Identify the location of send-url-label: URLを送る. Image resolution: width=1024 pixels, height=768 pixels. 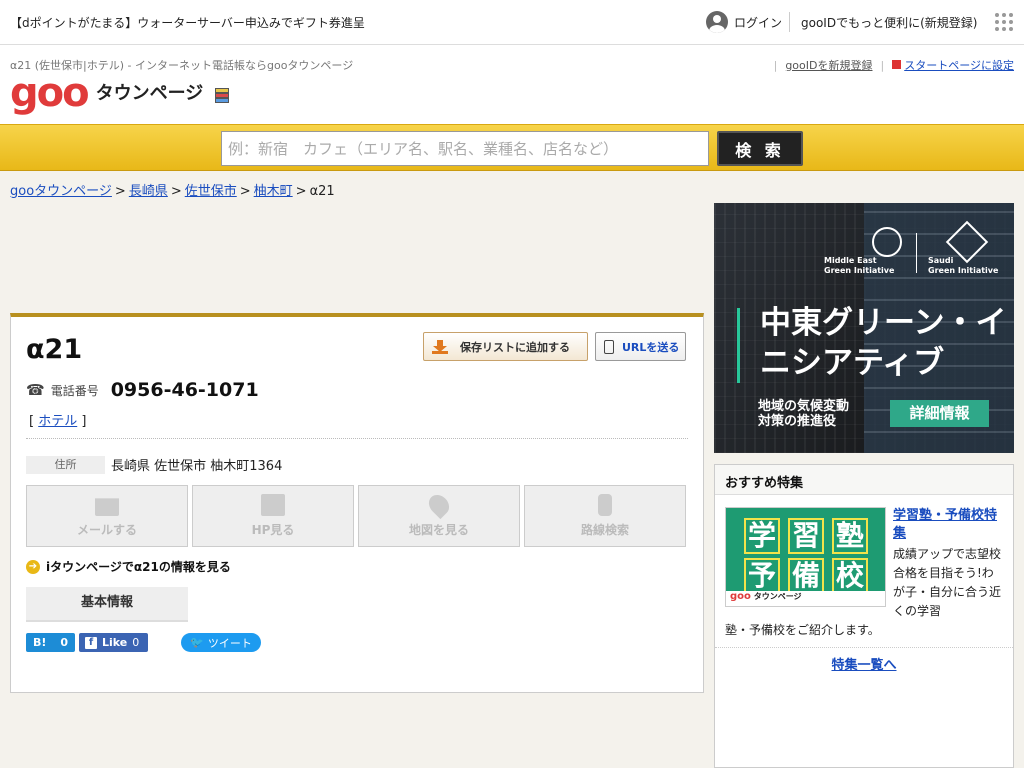
(651, 347).